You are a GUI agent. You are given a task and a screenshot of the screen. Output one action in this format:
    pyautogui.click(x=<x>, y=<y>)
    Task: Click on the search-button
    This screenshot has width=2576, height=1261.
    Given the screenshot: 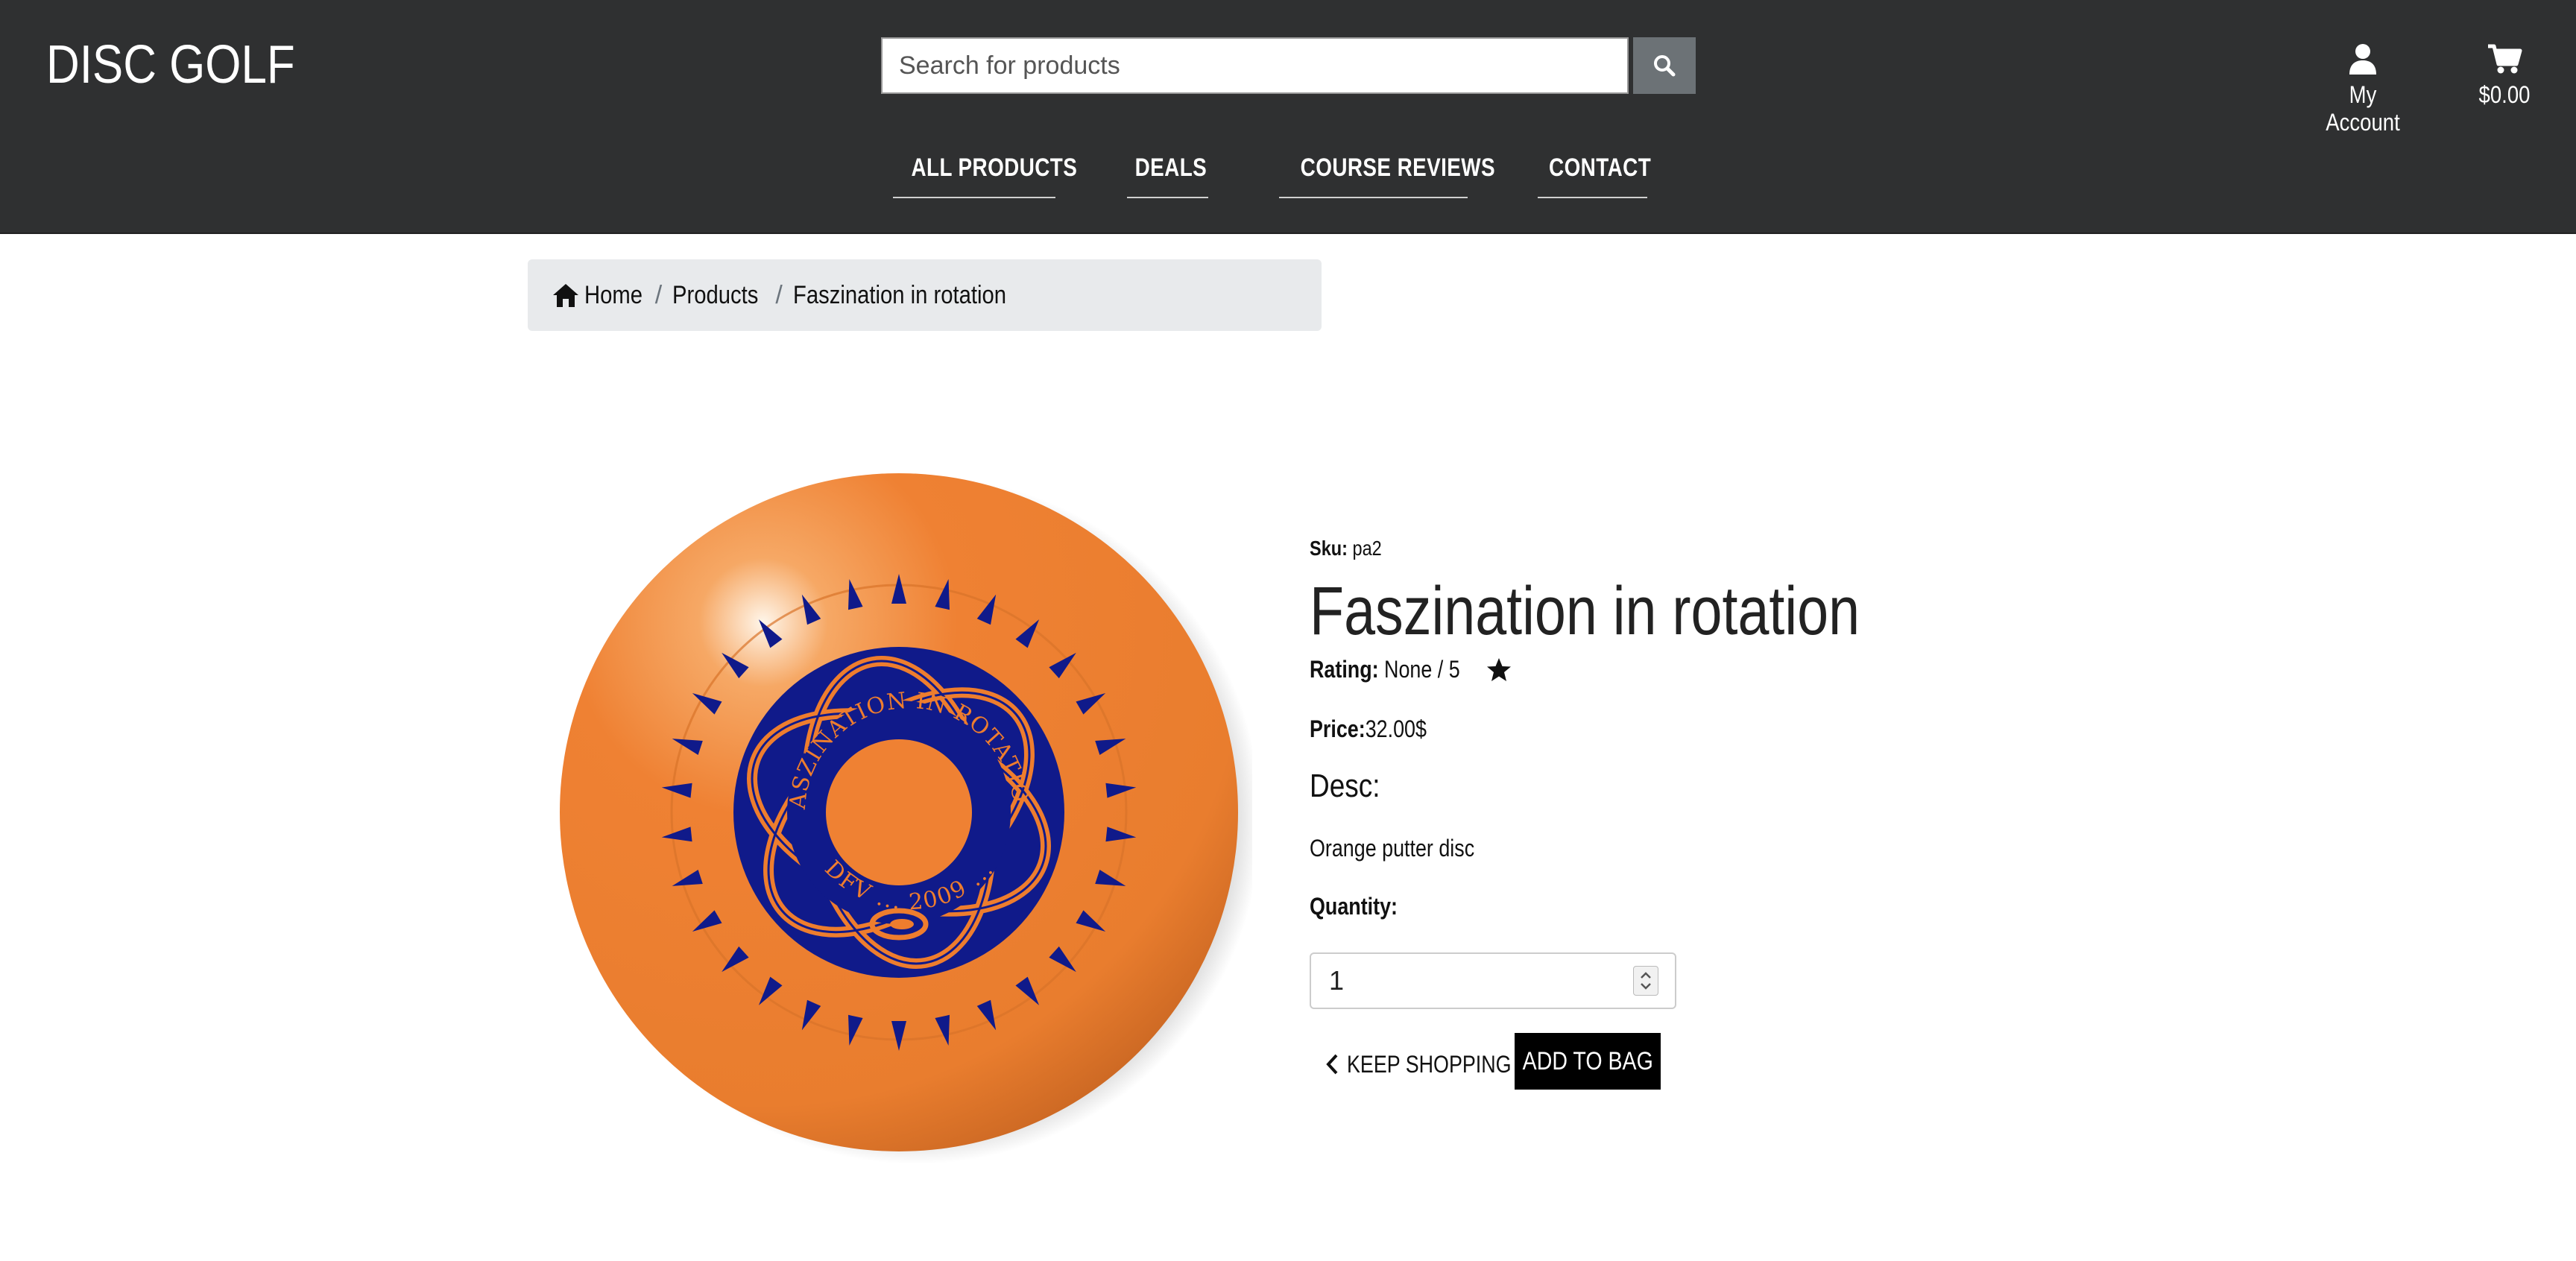 What is the action you would take?
    pyautogui.click(x=1665, y=65)
    